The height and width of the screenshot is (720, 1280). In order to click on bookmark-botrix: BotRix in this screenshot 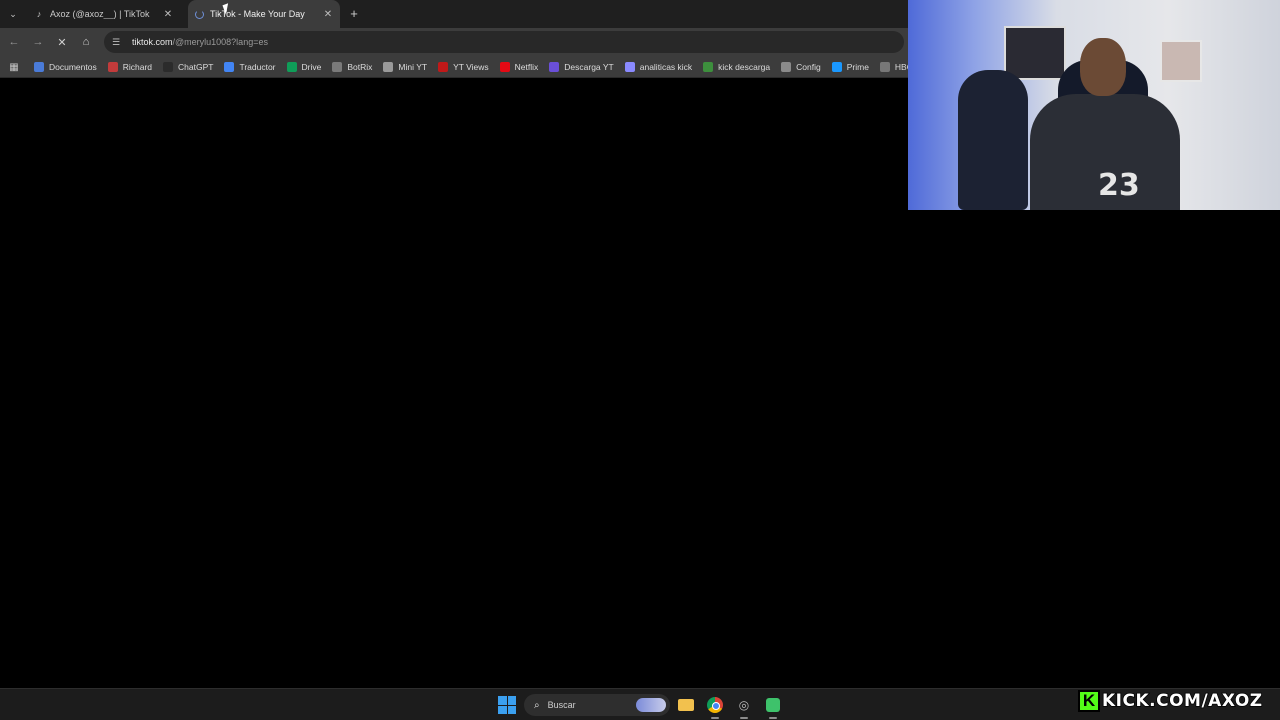, I will do `click(352, 67)`.